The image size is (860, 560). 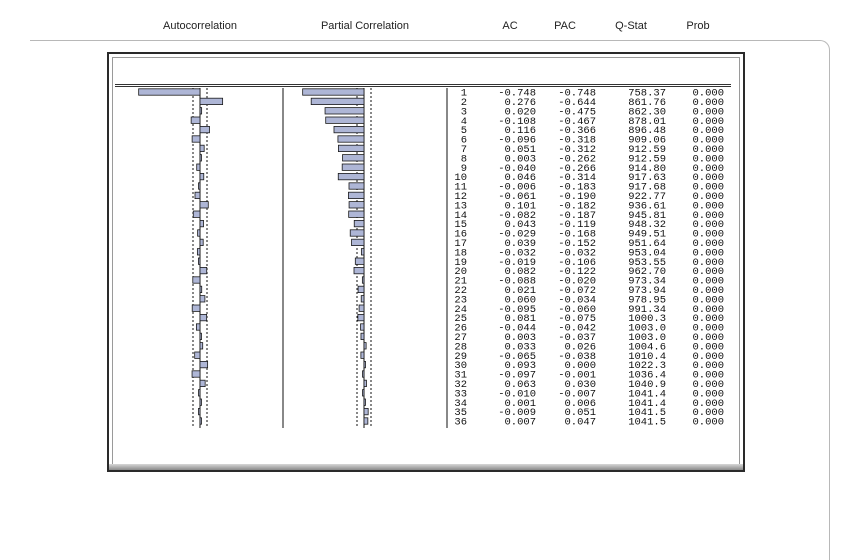 What do you see at coordinates (520, 423) in the screenshot?
I see `ac-value: 0.007` at bounding box center [520, 423].